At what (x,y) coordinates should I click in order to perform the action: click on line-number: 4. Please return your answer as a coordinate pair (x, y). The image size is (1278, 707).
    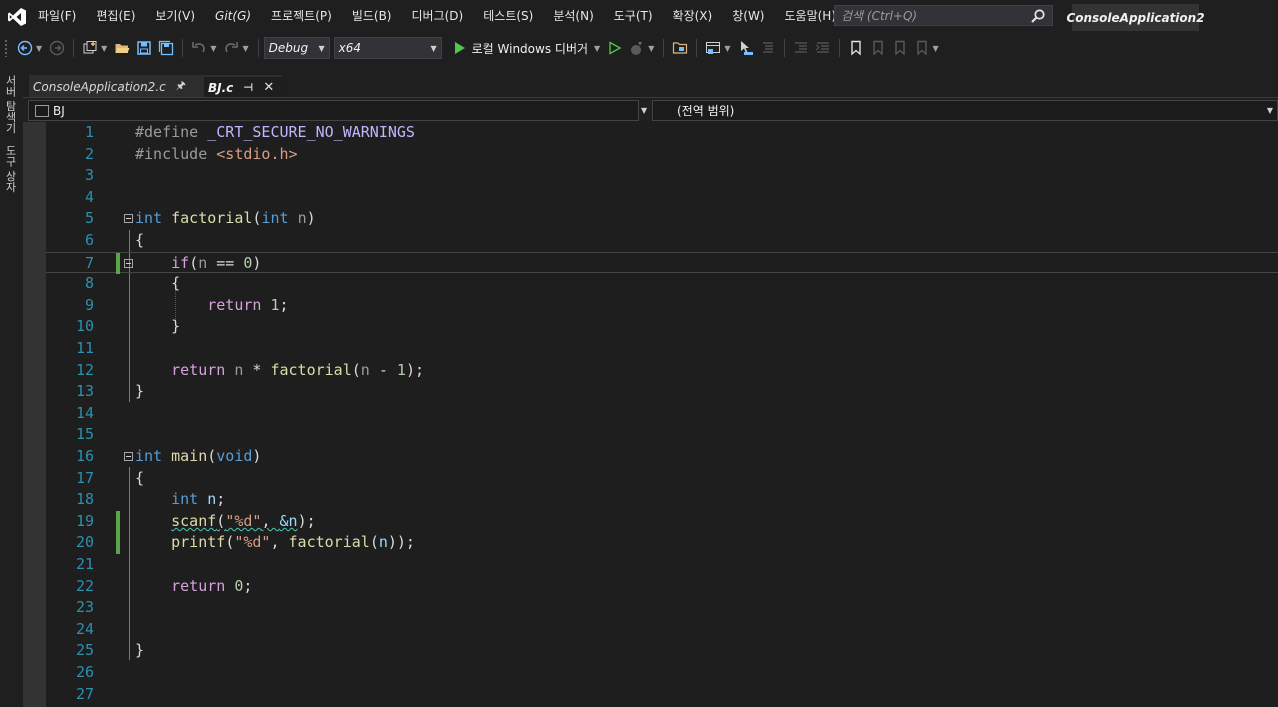
    Looking at the image, I should click on (89, 196).